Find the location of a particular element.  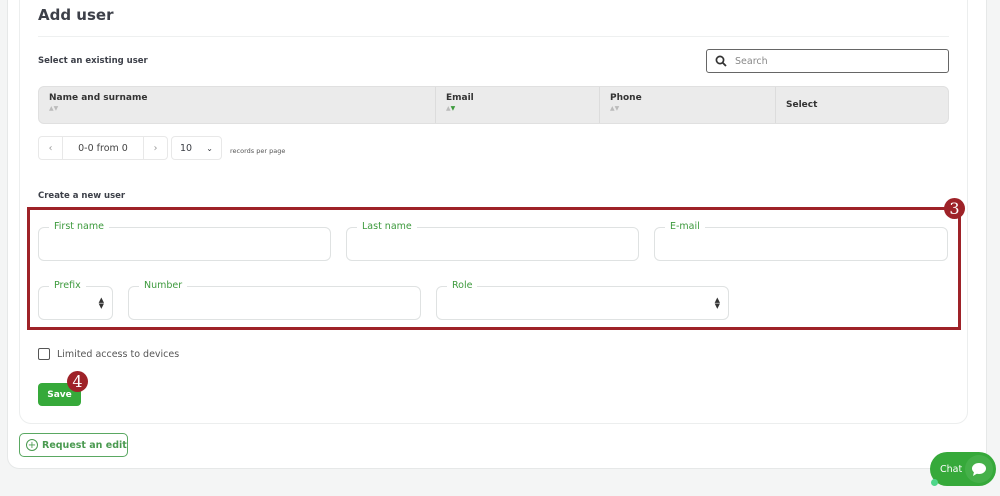

limited-access-checkbox: Limited access to devices is located at coordinates (108, 354).